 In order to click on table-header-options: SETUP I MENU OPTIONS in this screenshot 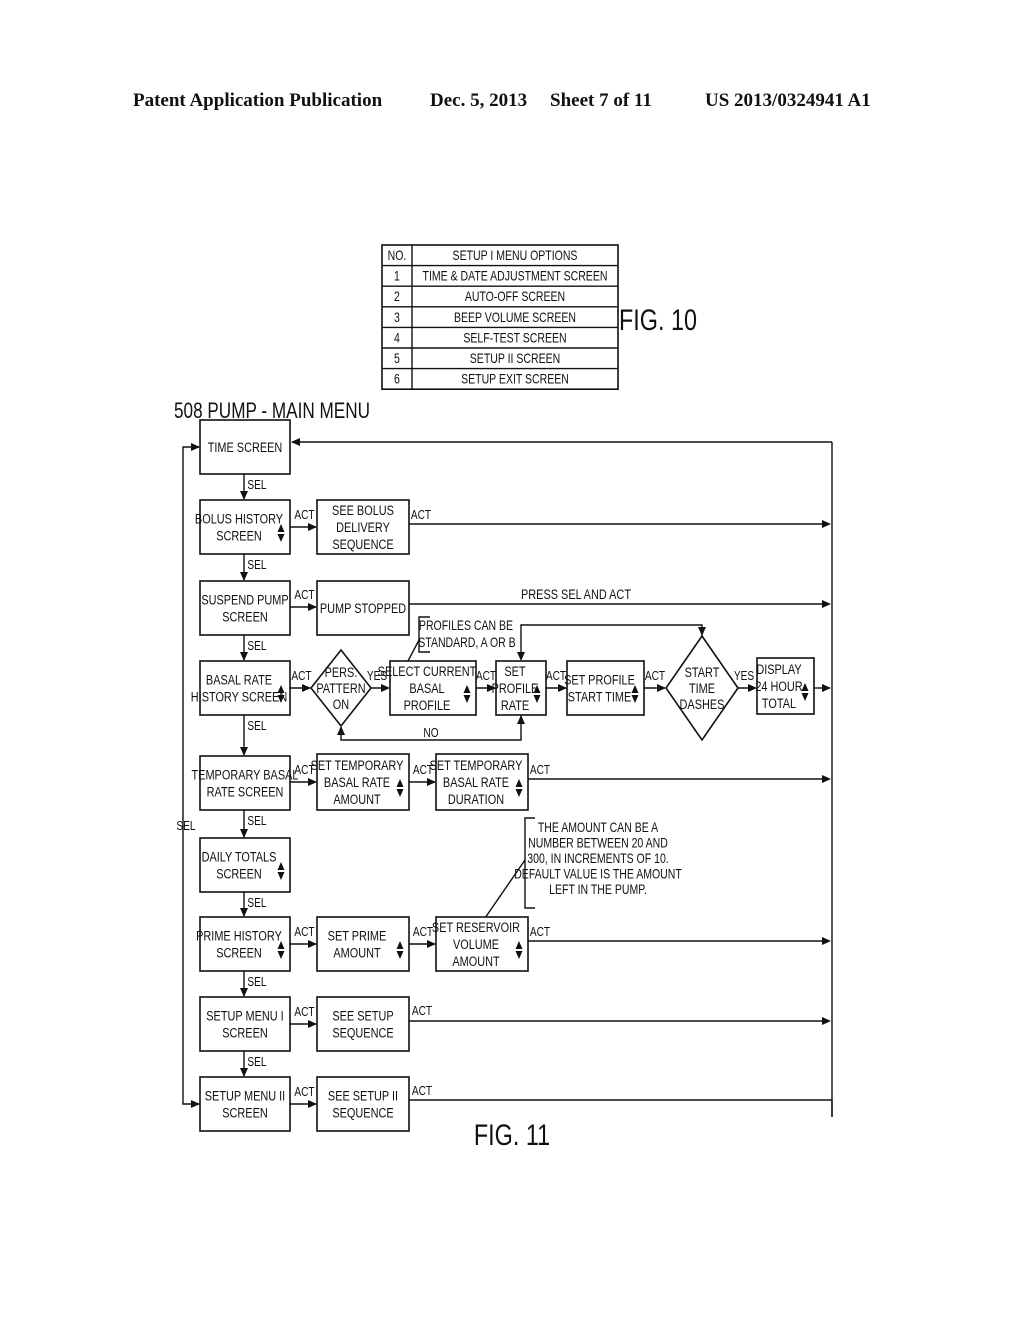, I will do `click(515, 256)`.